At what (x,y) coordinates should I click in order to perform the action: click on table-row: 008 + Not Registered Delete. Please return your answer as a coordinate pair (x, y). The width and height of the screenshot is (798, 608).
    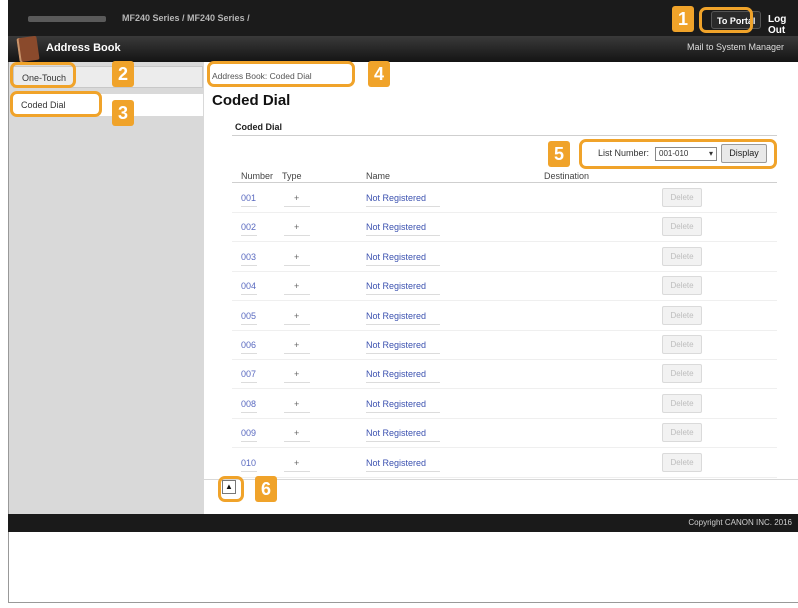
    Looking at the image, I should click on (504, 404).